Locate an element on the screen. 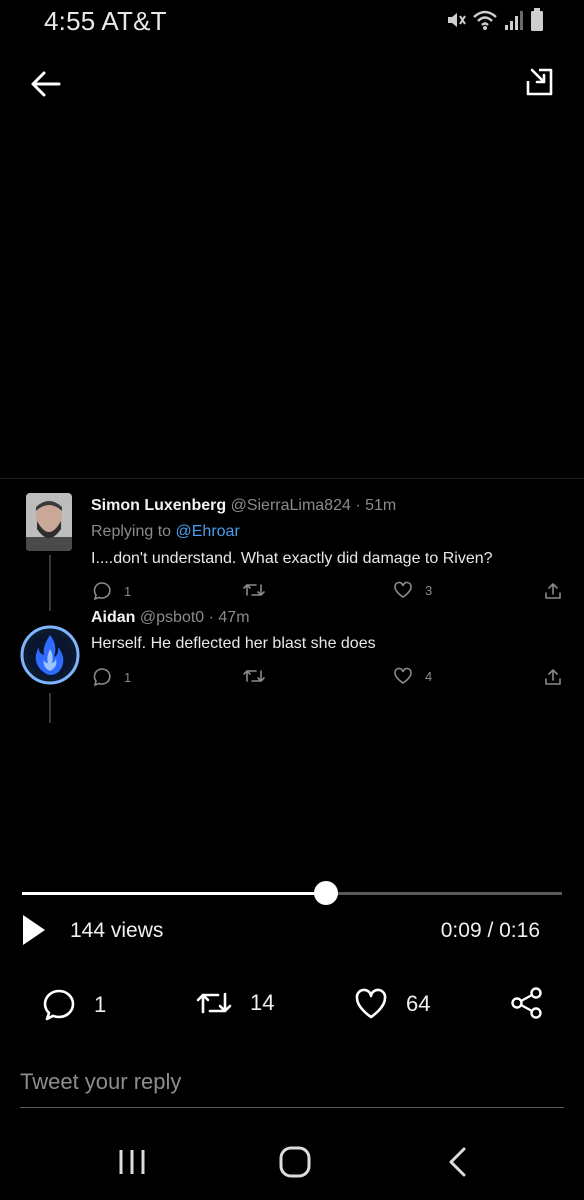 Image resolution: width=584 pixels, height=1200 pixels. clock: 4:55 is located at coordinates (70, 21).